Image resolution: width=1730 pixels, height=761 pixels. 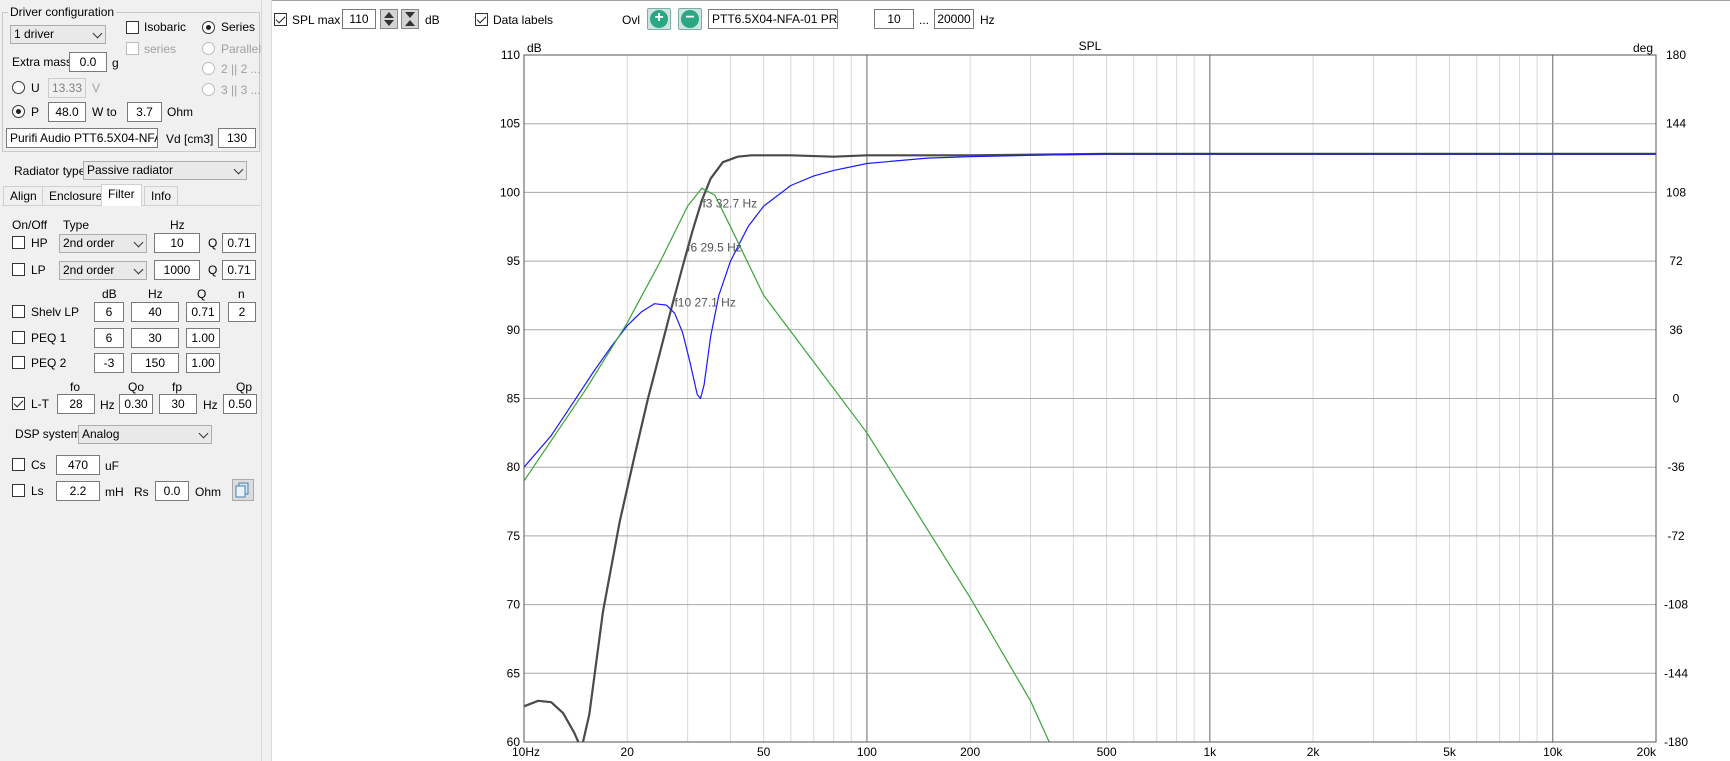 I want to click on x-tick-label: 10k, so click(x=1553, y=752).